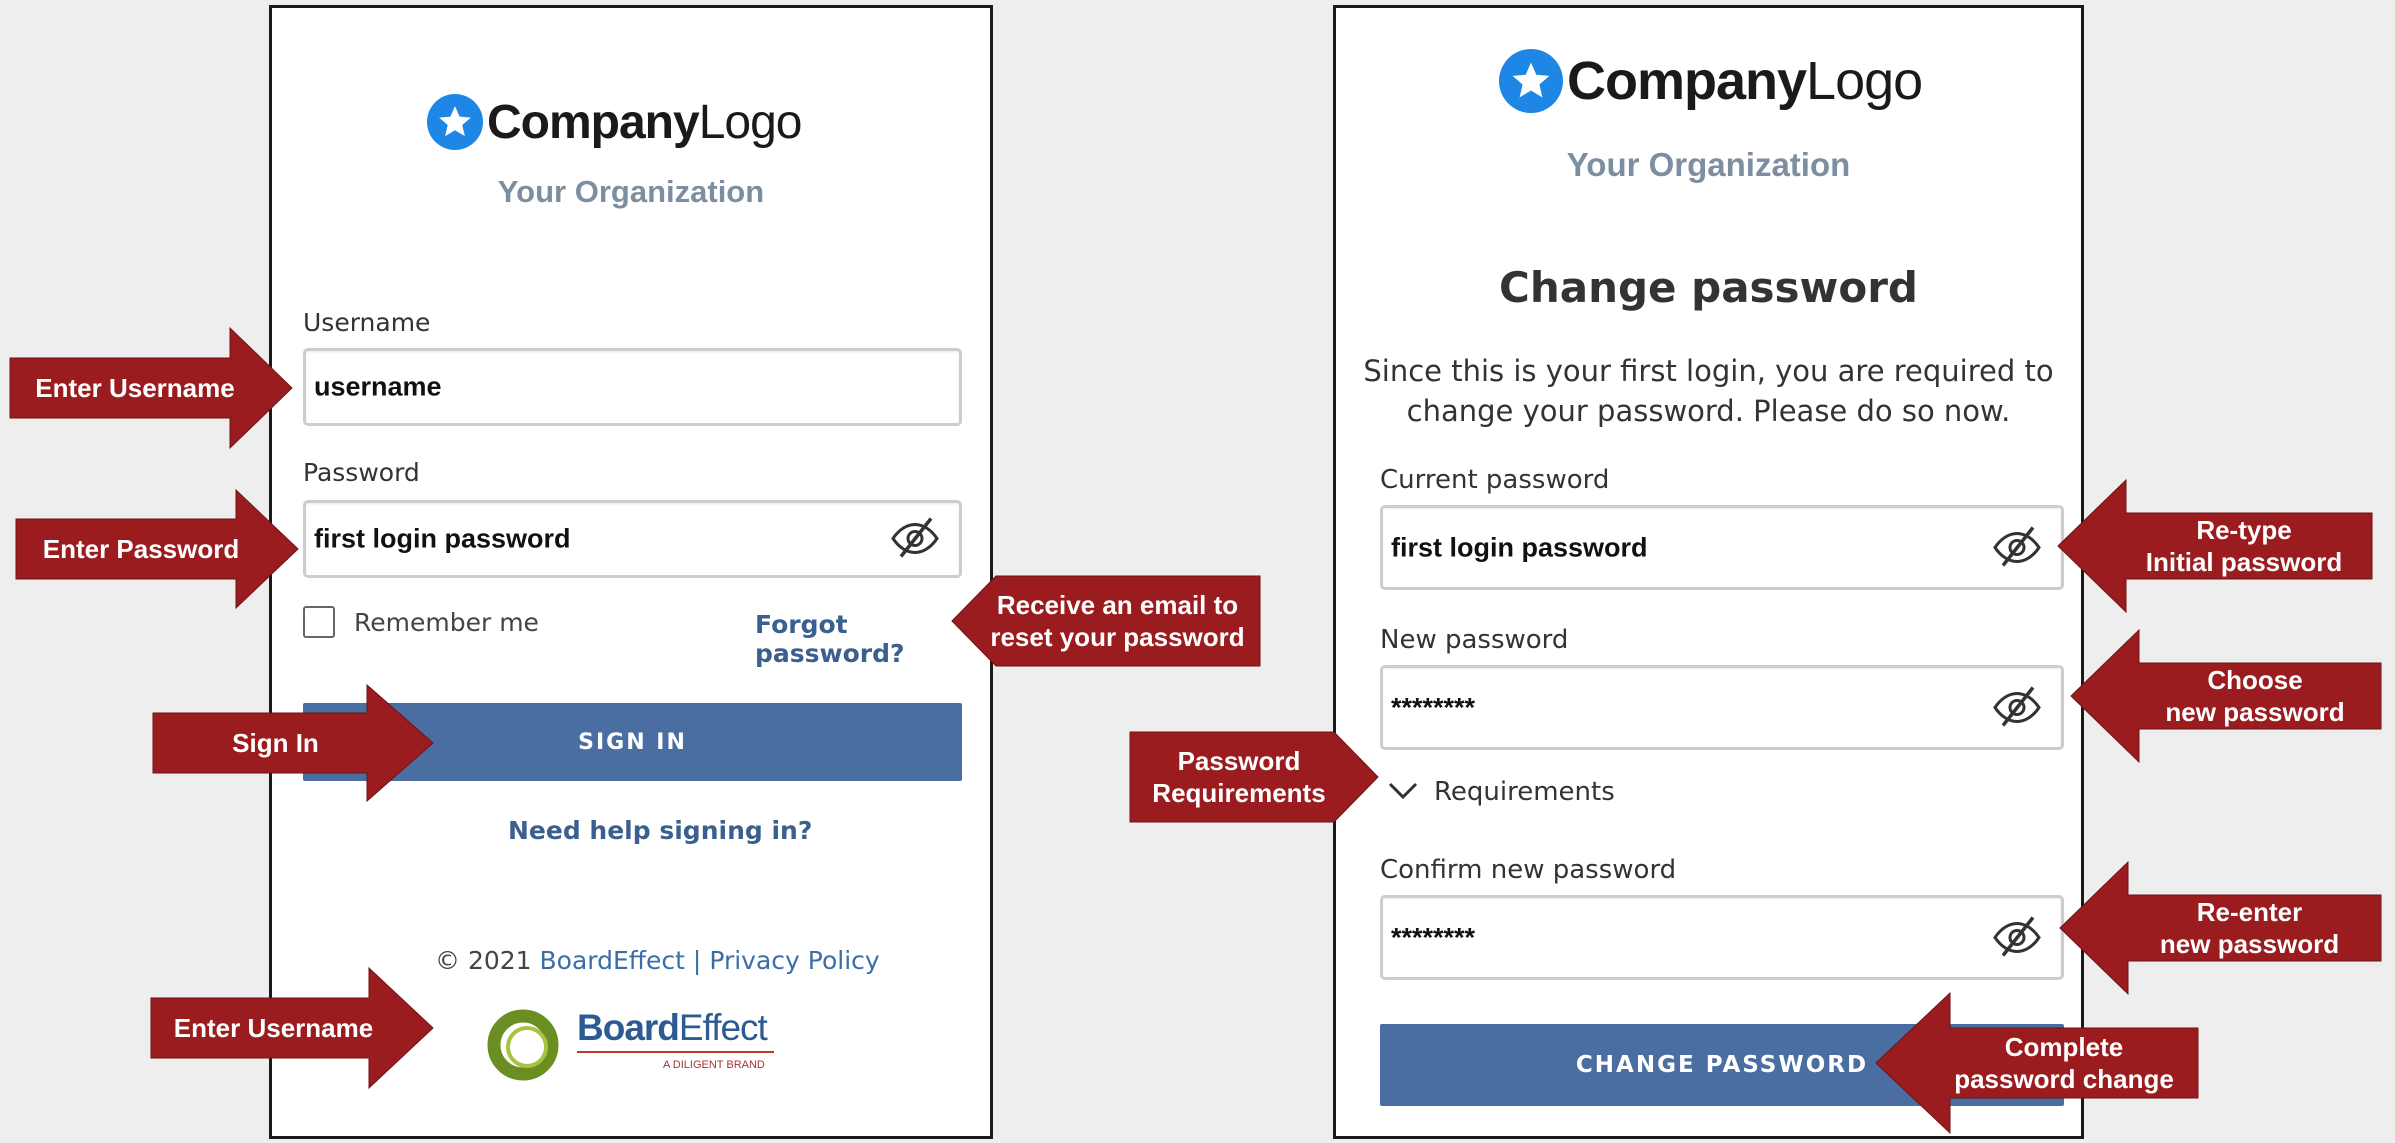 The height and width of the screenshot is (1143, 2395). I want to click on chevron-down-icon, so click(1403, 792).